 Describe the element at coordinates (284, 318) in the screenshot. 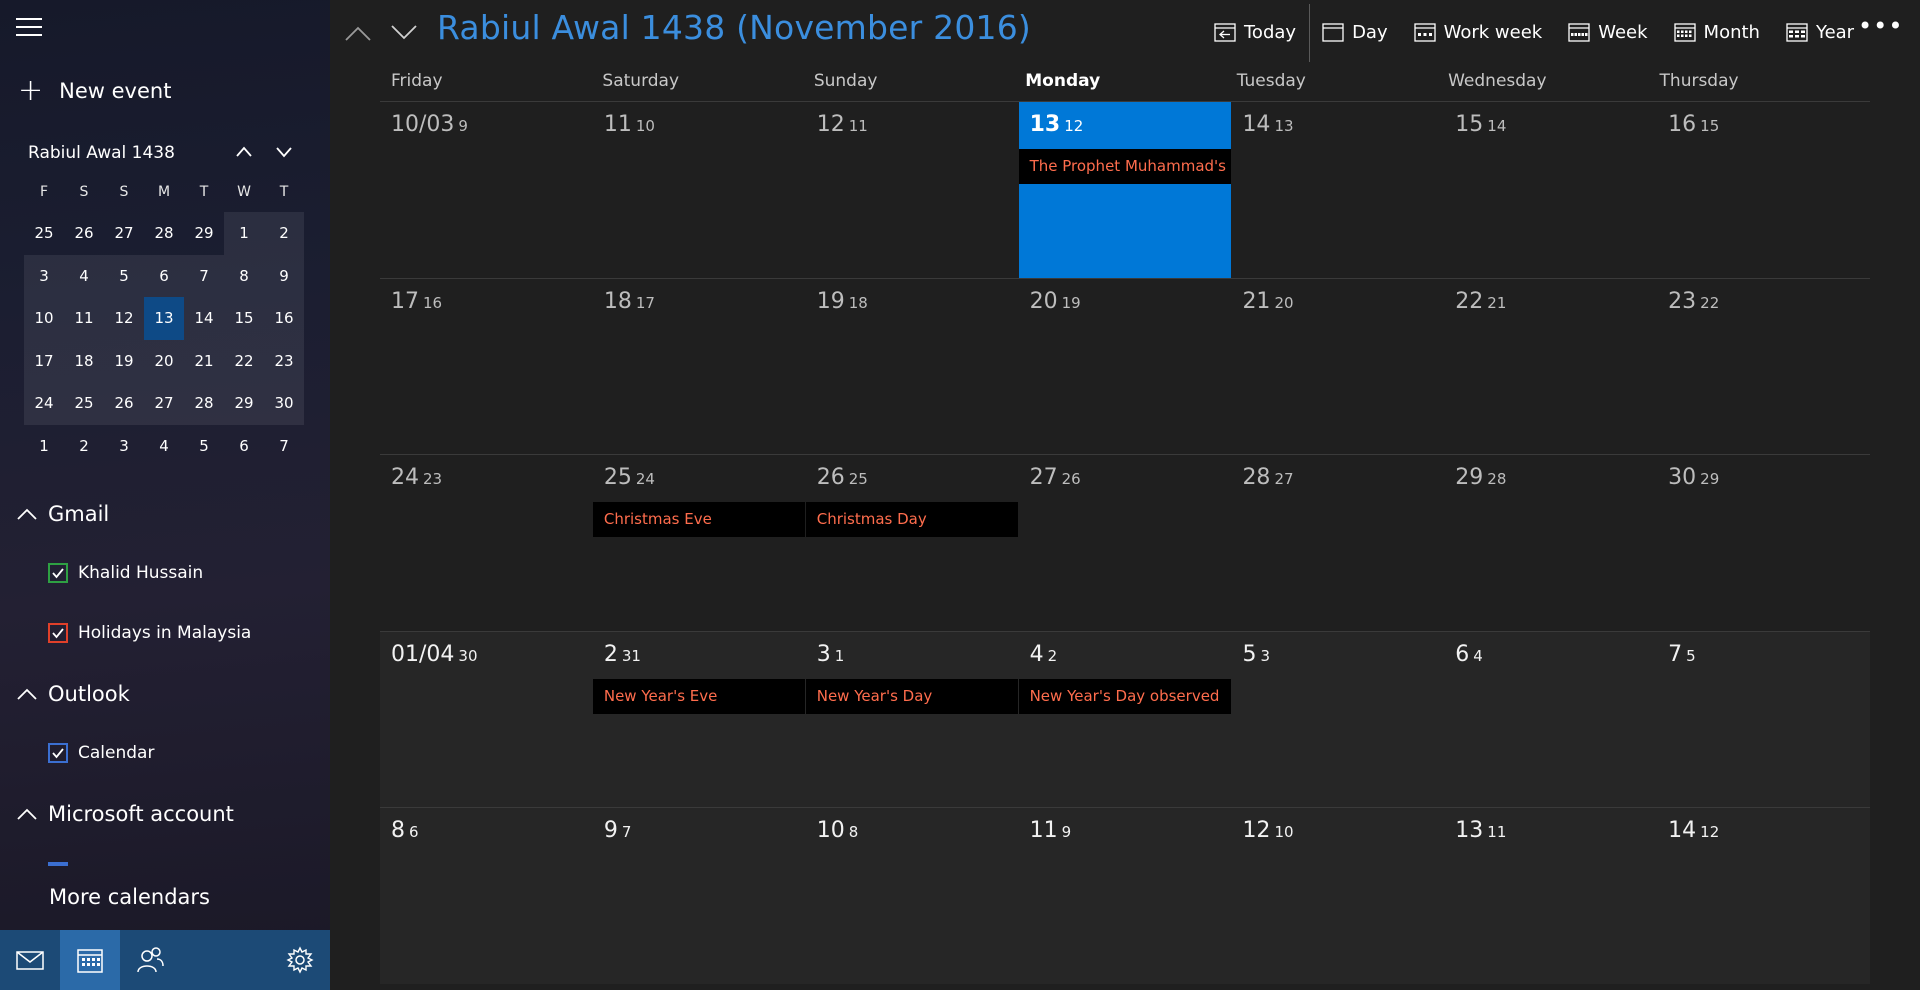

I see `mini-calendar-day: 16` at that location.